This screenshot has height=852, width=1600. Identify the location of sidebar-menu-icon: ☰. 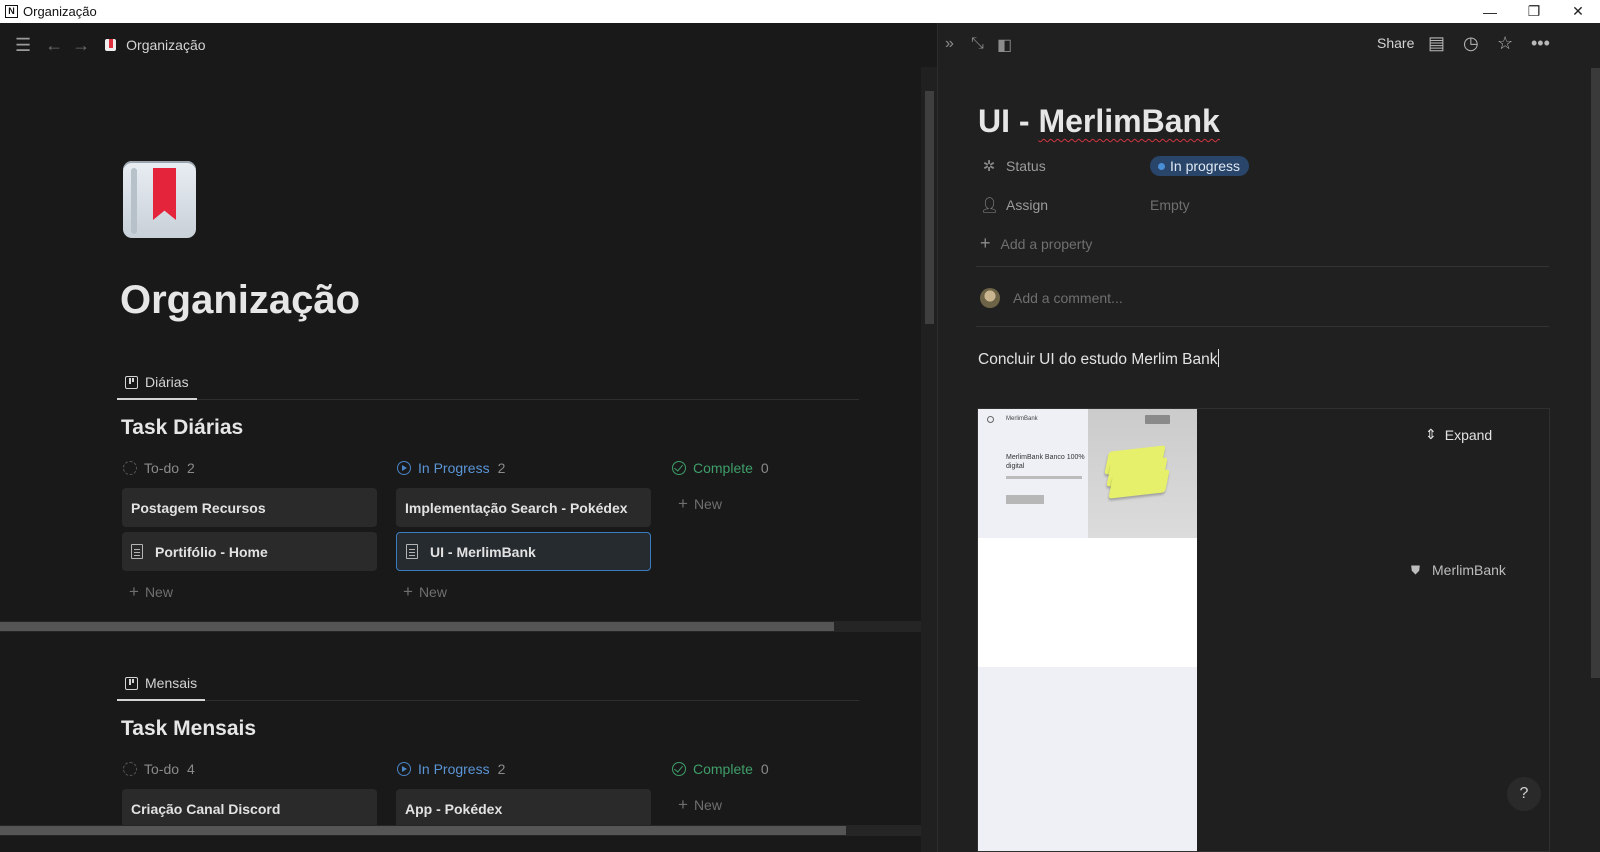
(23, 45).